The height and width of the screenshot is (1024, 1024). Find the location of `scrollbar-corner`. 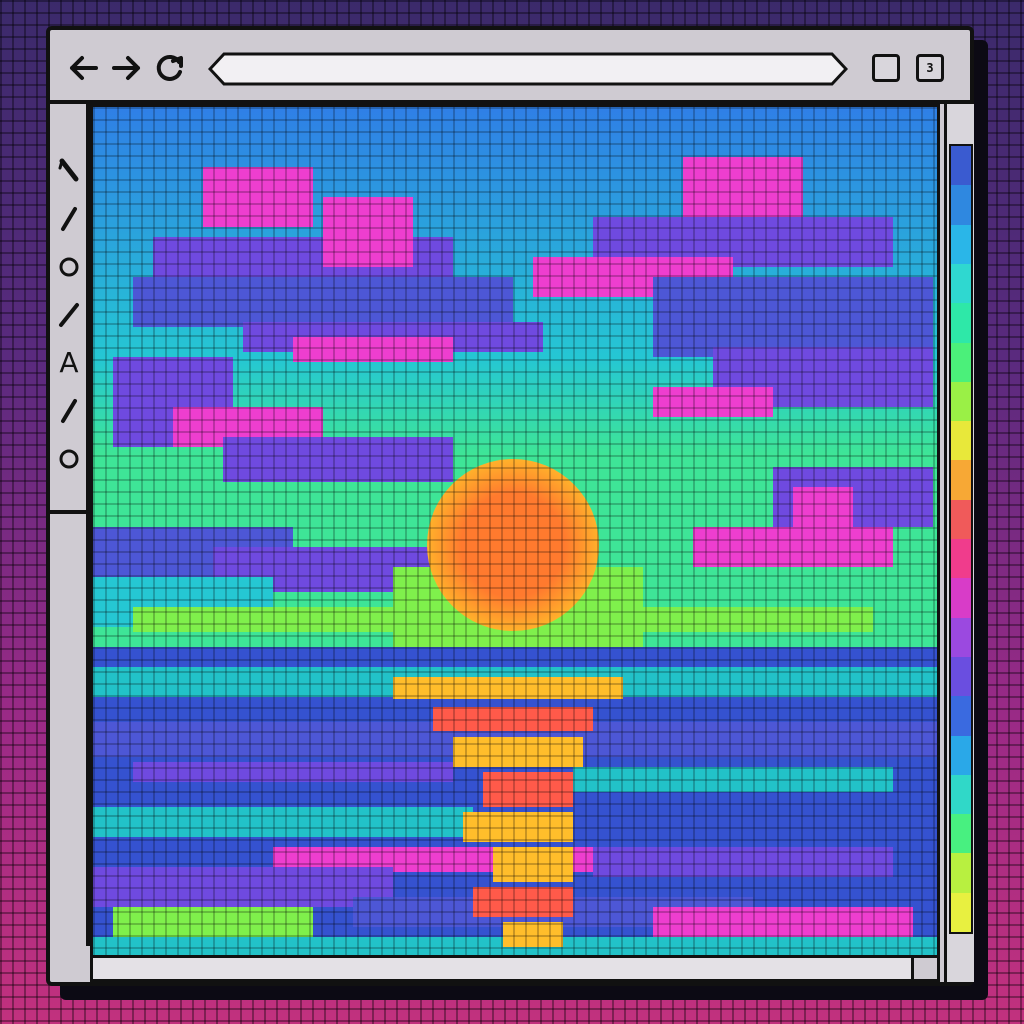

scrollbar-corner is located at coordinates (959, 970).